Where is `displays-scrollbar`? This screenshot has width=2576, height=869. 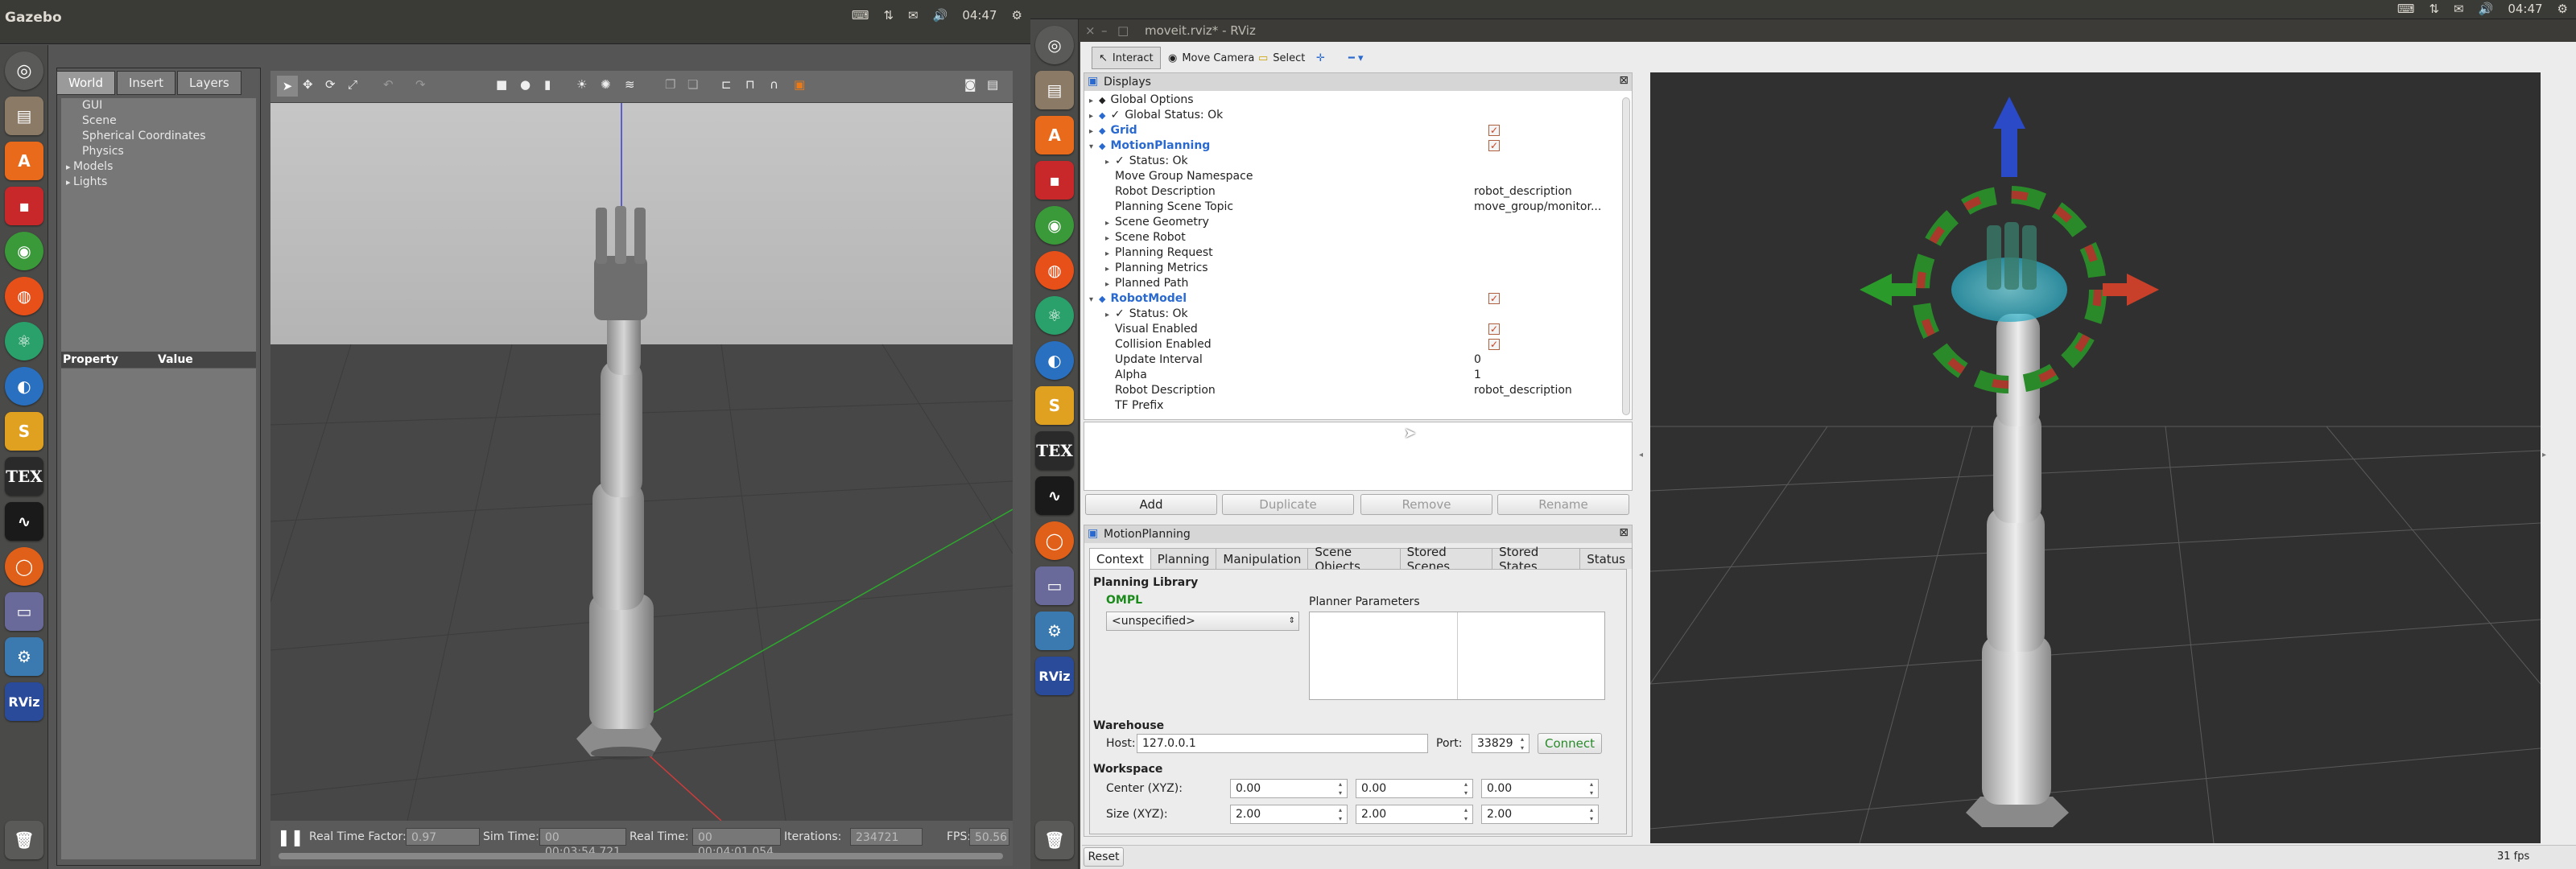 displays-scrollbar is located at coordinates (1626, 256).